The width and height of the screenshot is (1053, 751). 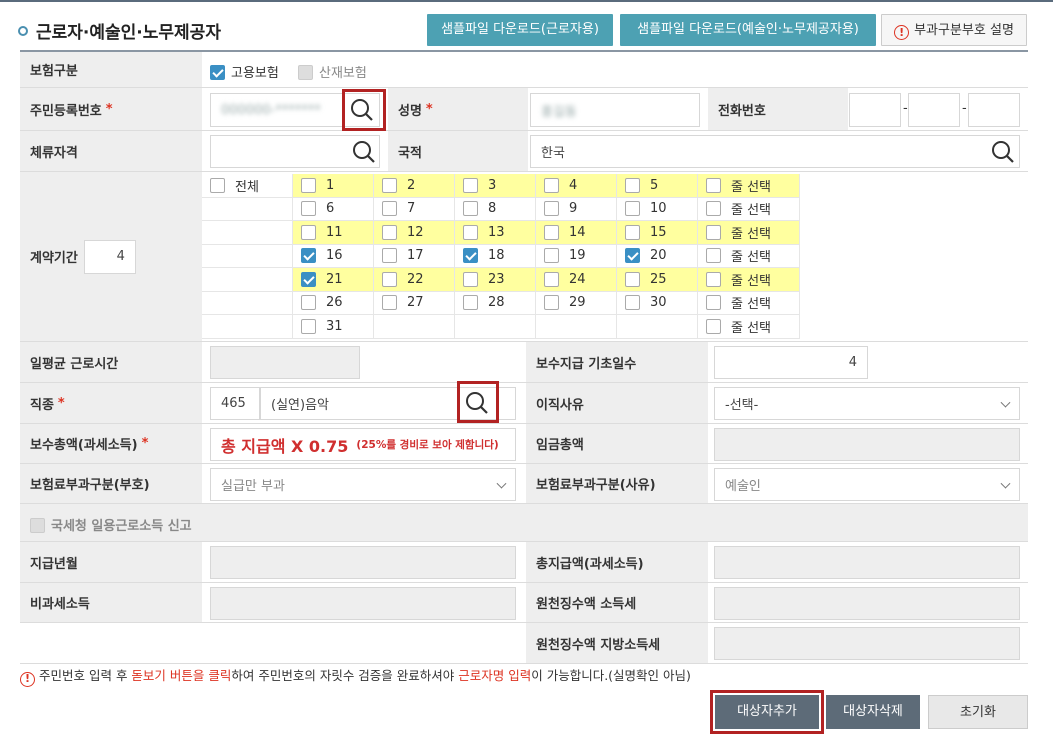 What do you see at coordinates (363, 562) in the screenshot?
I see `pay-month-input` at bounding box center [363, 562].